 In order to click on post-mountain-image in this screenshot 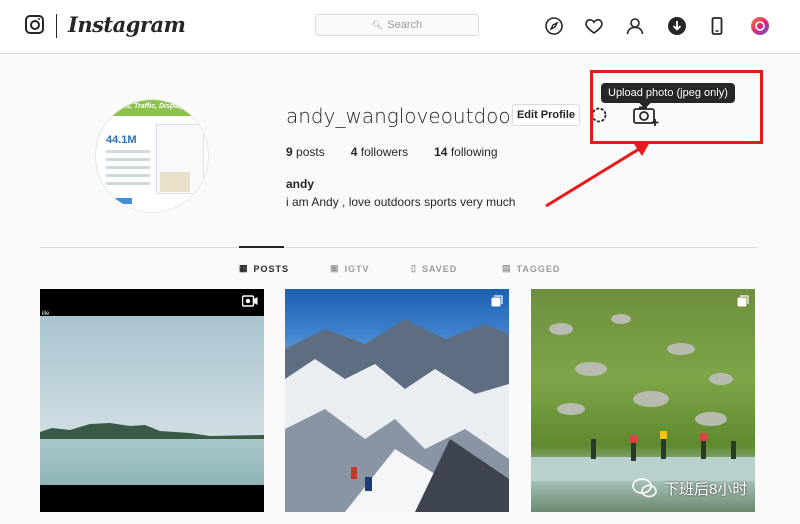, I will do `click(397, 415)`.